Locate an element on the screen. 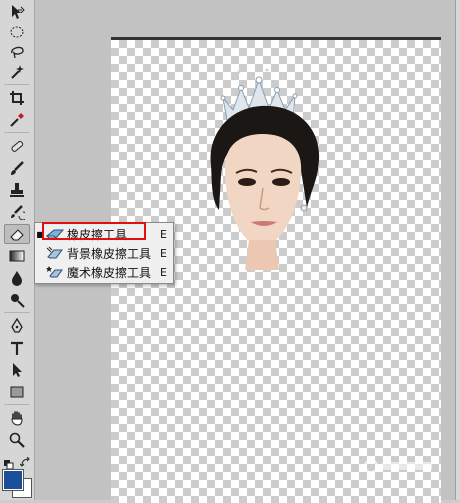 The width and height of the screenshot is (460, 503). dodge-tool-icon is located at coordinates (17, 300).